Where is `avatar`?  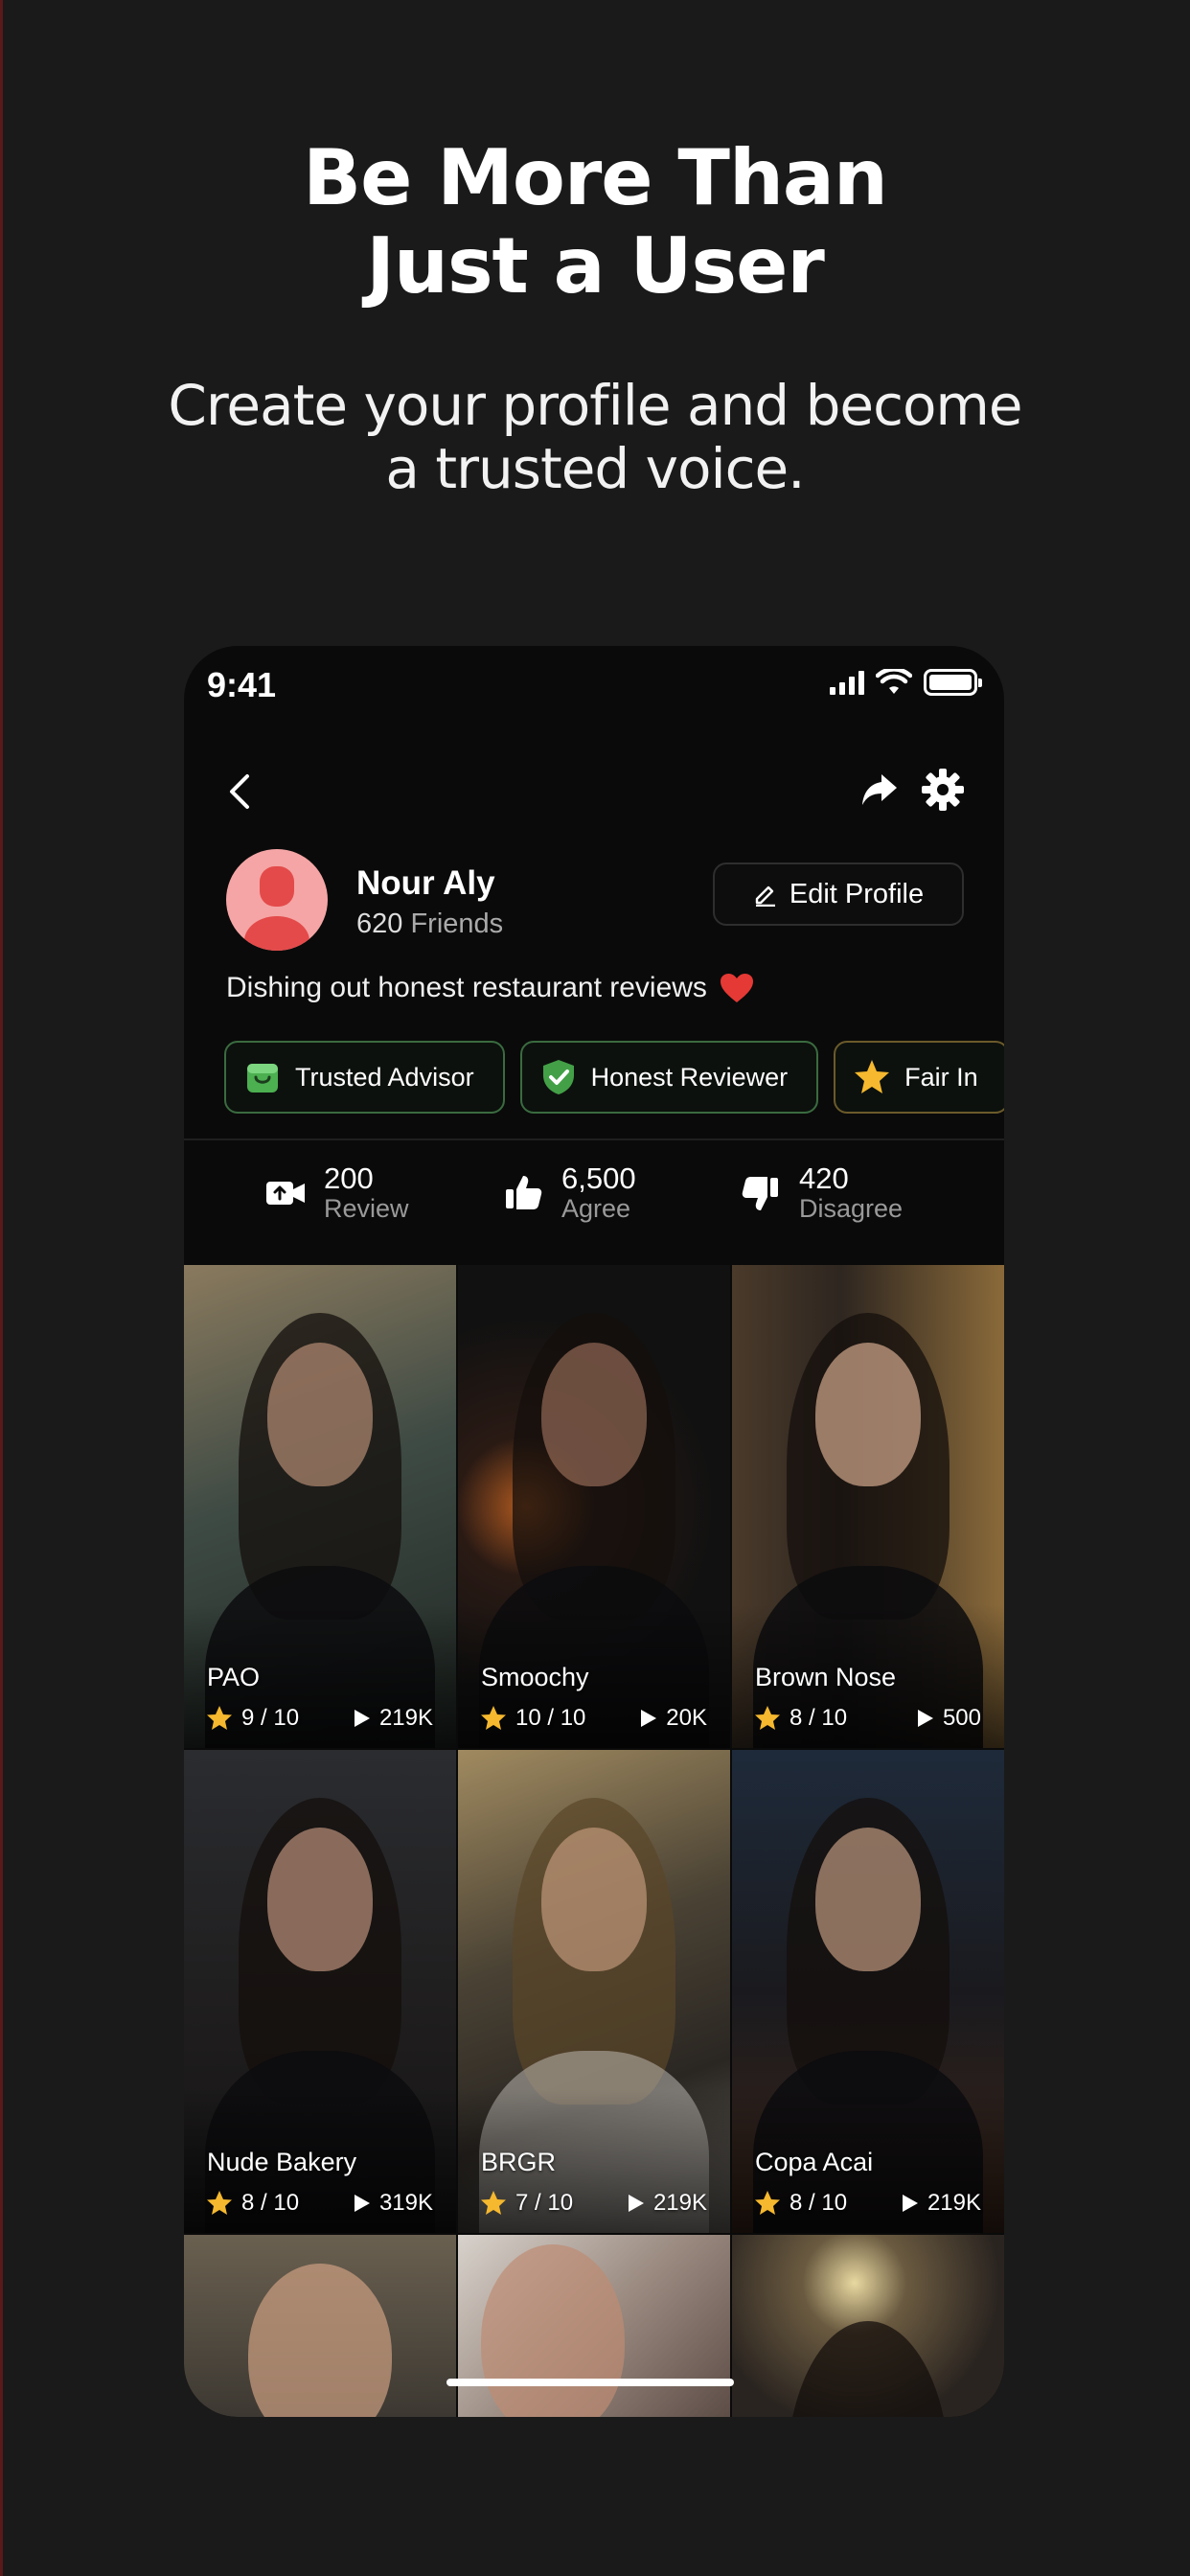 avatar is located at coordinates (277, 900).